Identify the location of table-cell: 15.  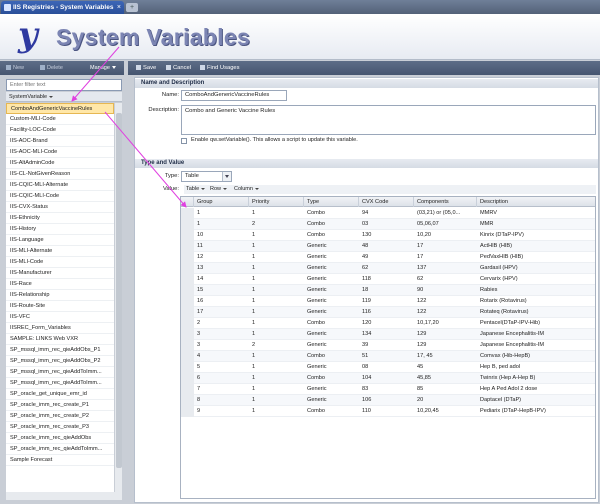
(221, 290).